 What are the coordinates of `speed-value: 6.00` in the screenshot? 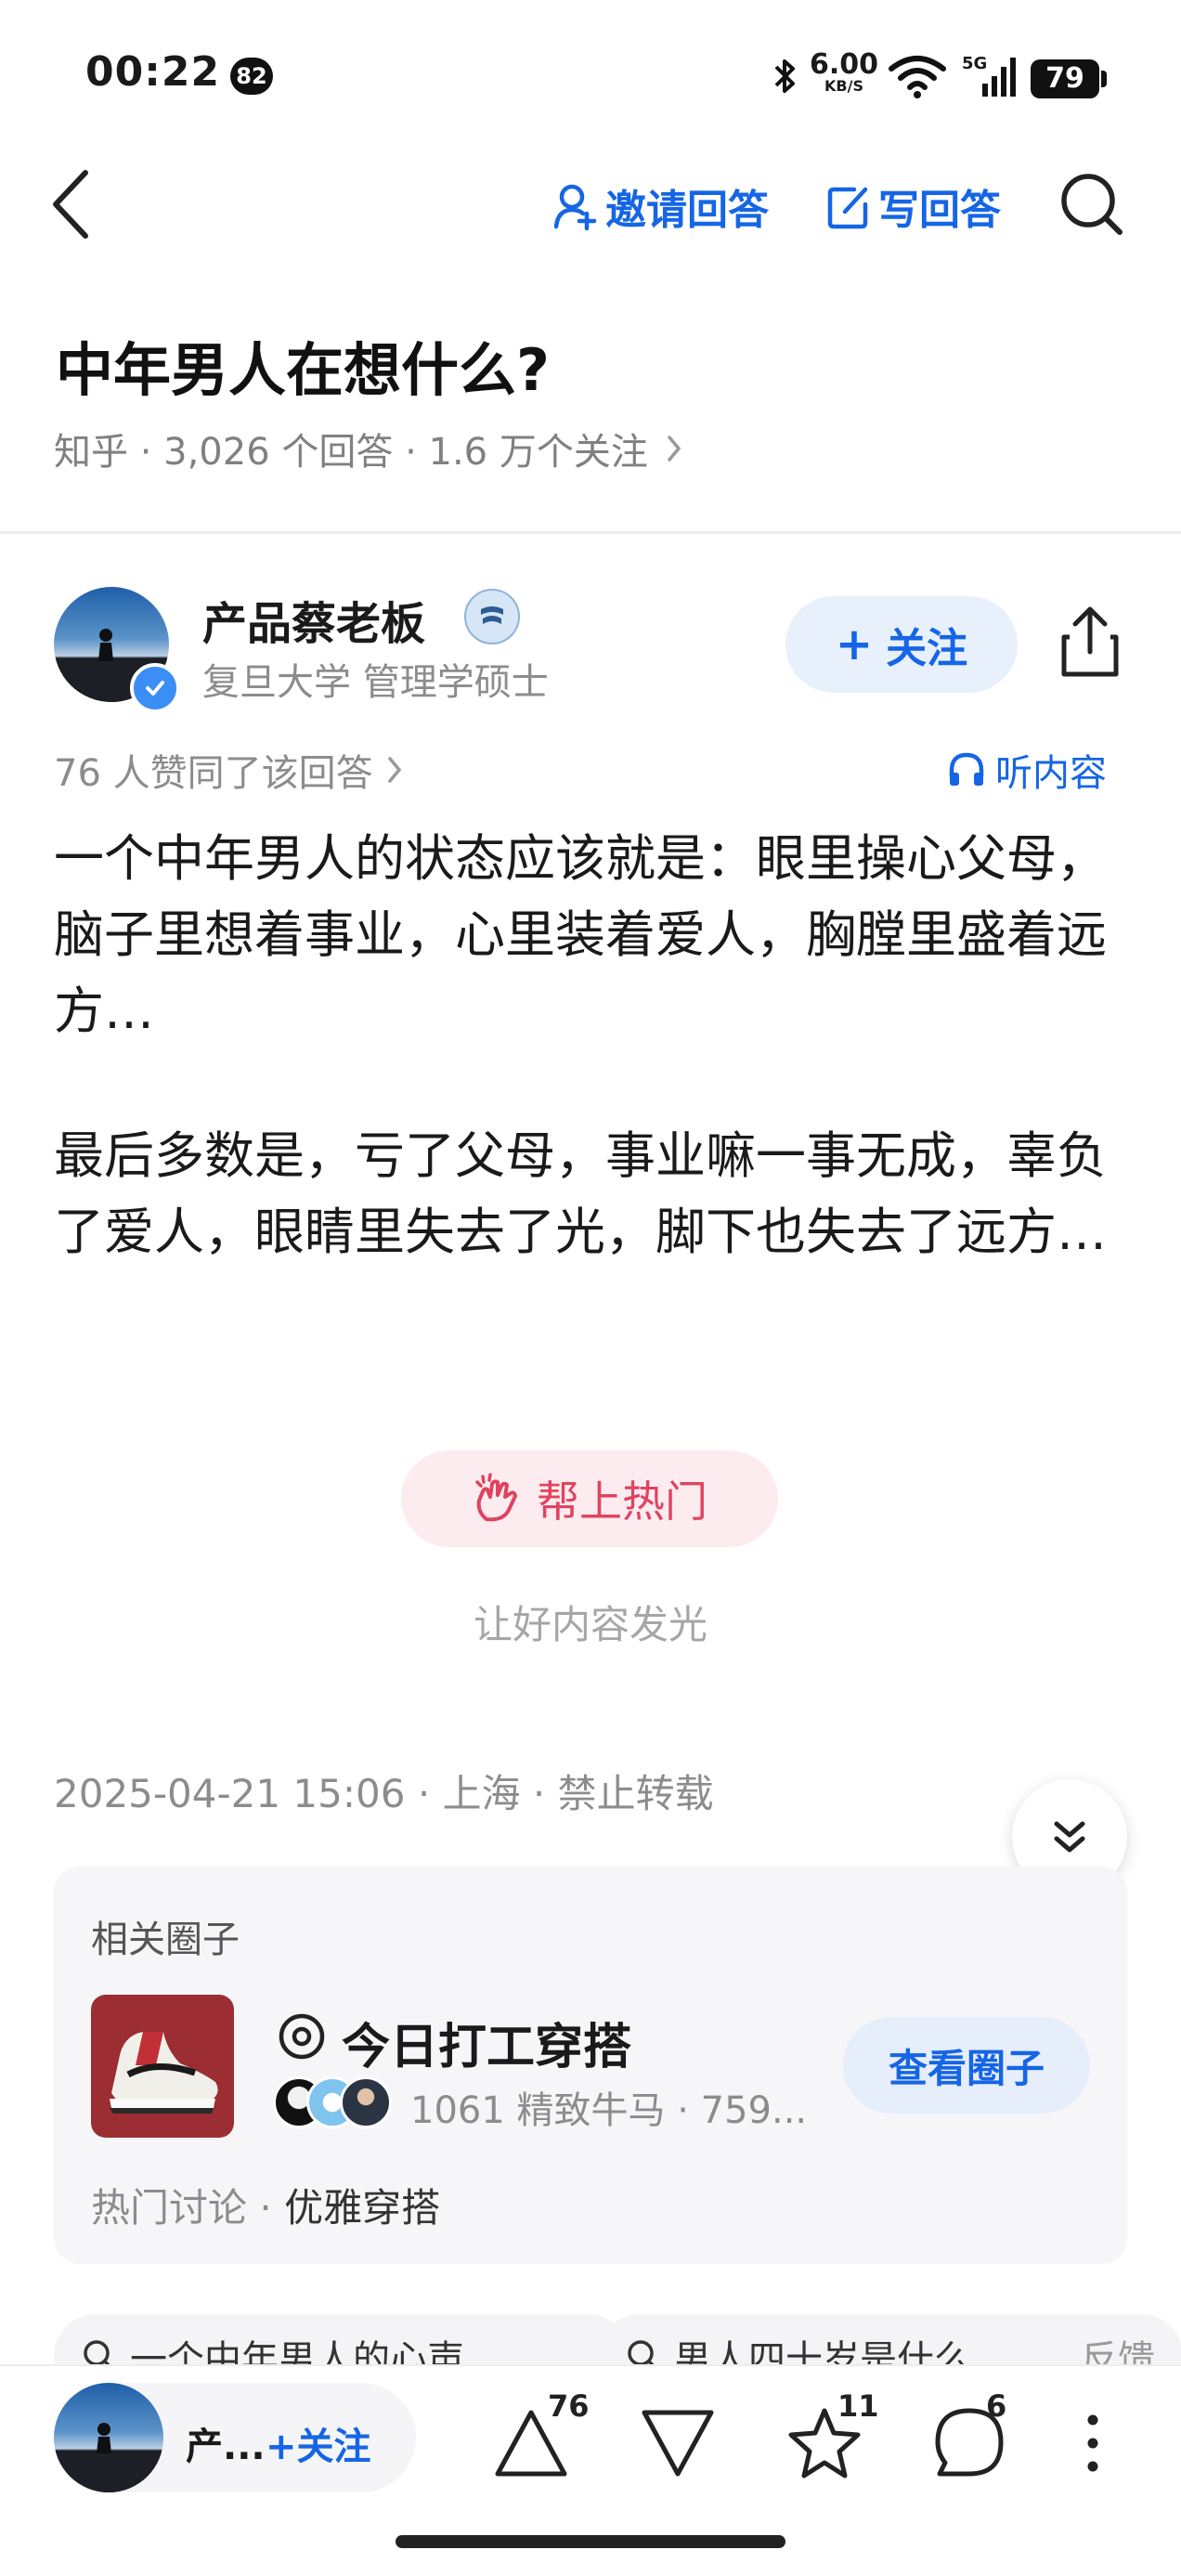 It's located at (844, 64).